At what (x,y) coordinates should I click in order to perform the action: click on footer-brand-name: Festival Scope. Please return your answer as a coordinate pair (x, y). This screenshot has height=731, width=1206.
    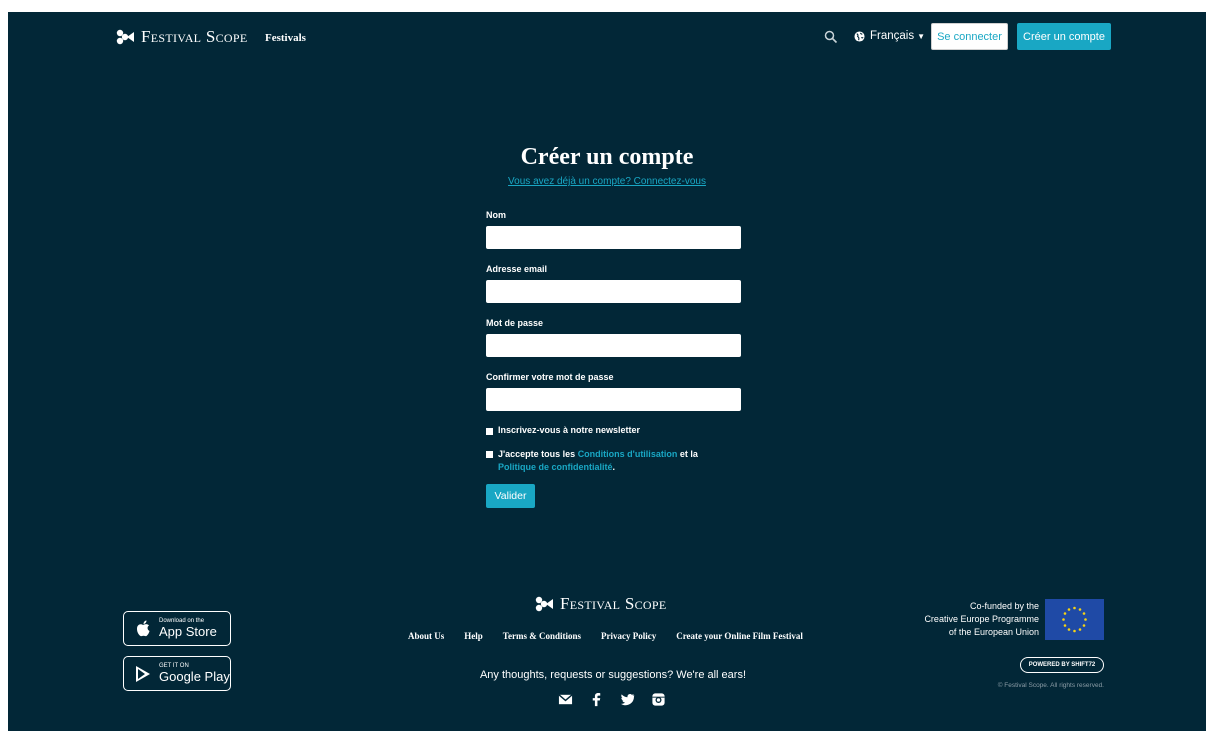
    Looking at the image, I should click on (613, 603).